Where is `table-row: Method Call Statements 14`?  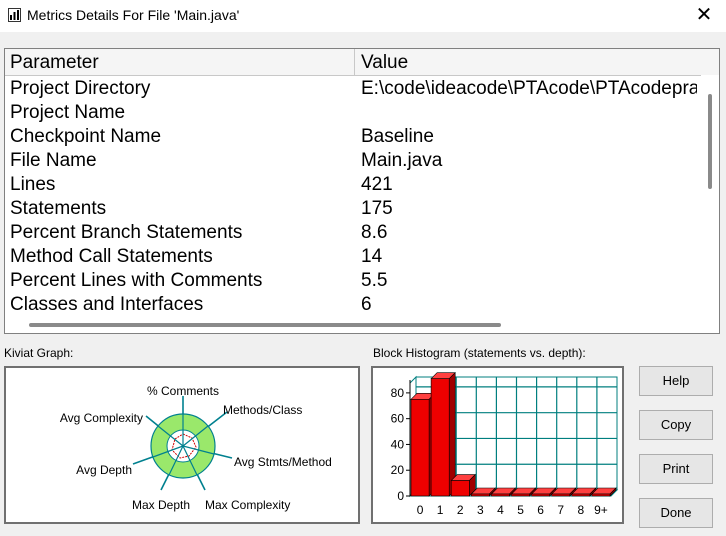 table-row: Method Call Statements 14 is located at coordinates (353, 257).